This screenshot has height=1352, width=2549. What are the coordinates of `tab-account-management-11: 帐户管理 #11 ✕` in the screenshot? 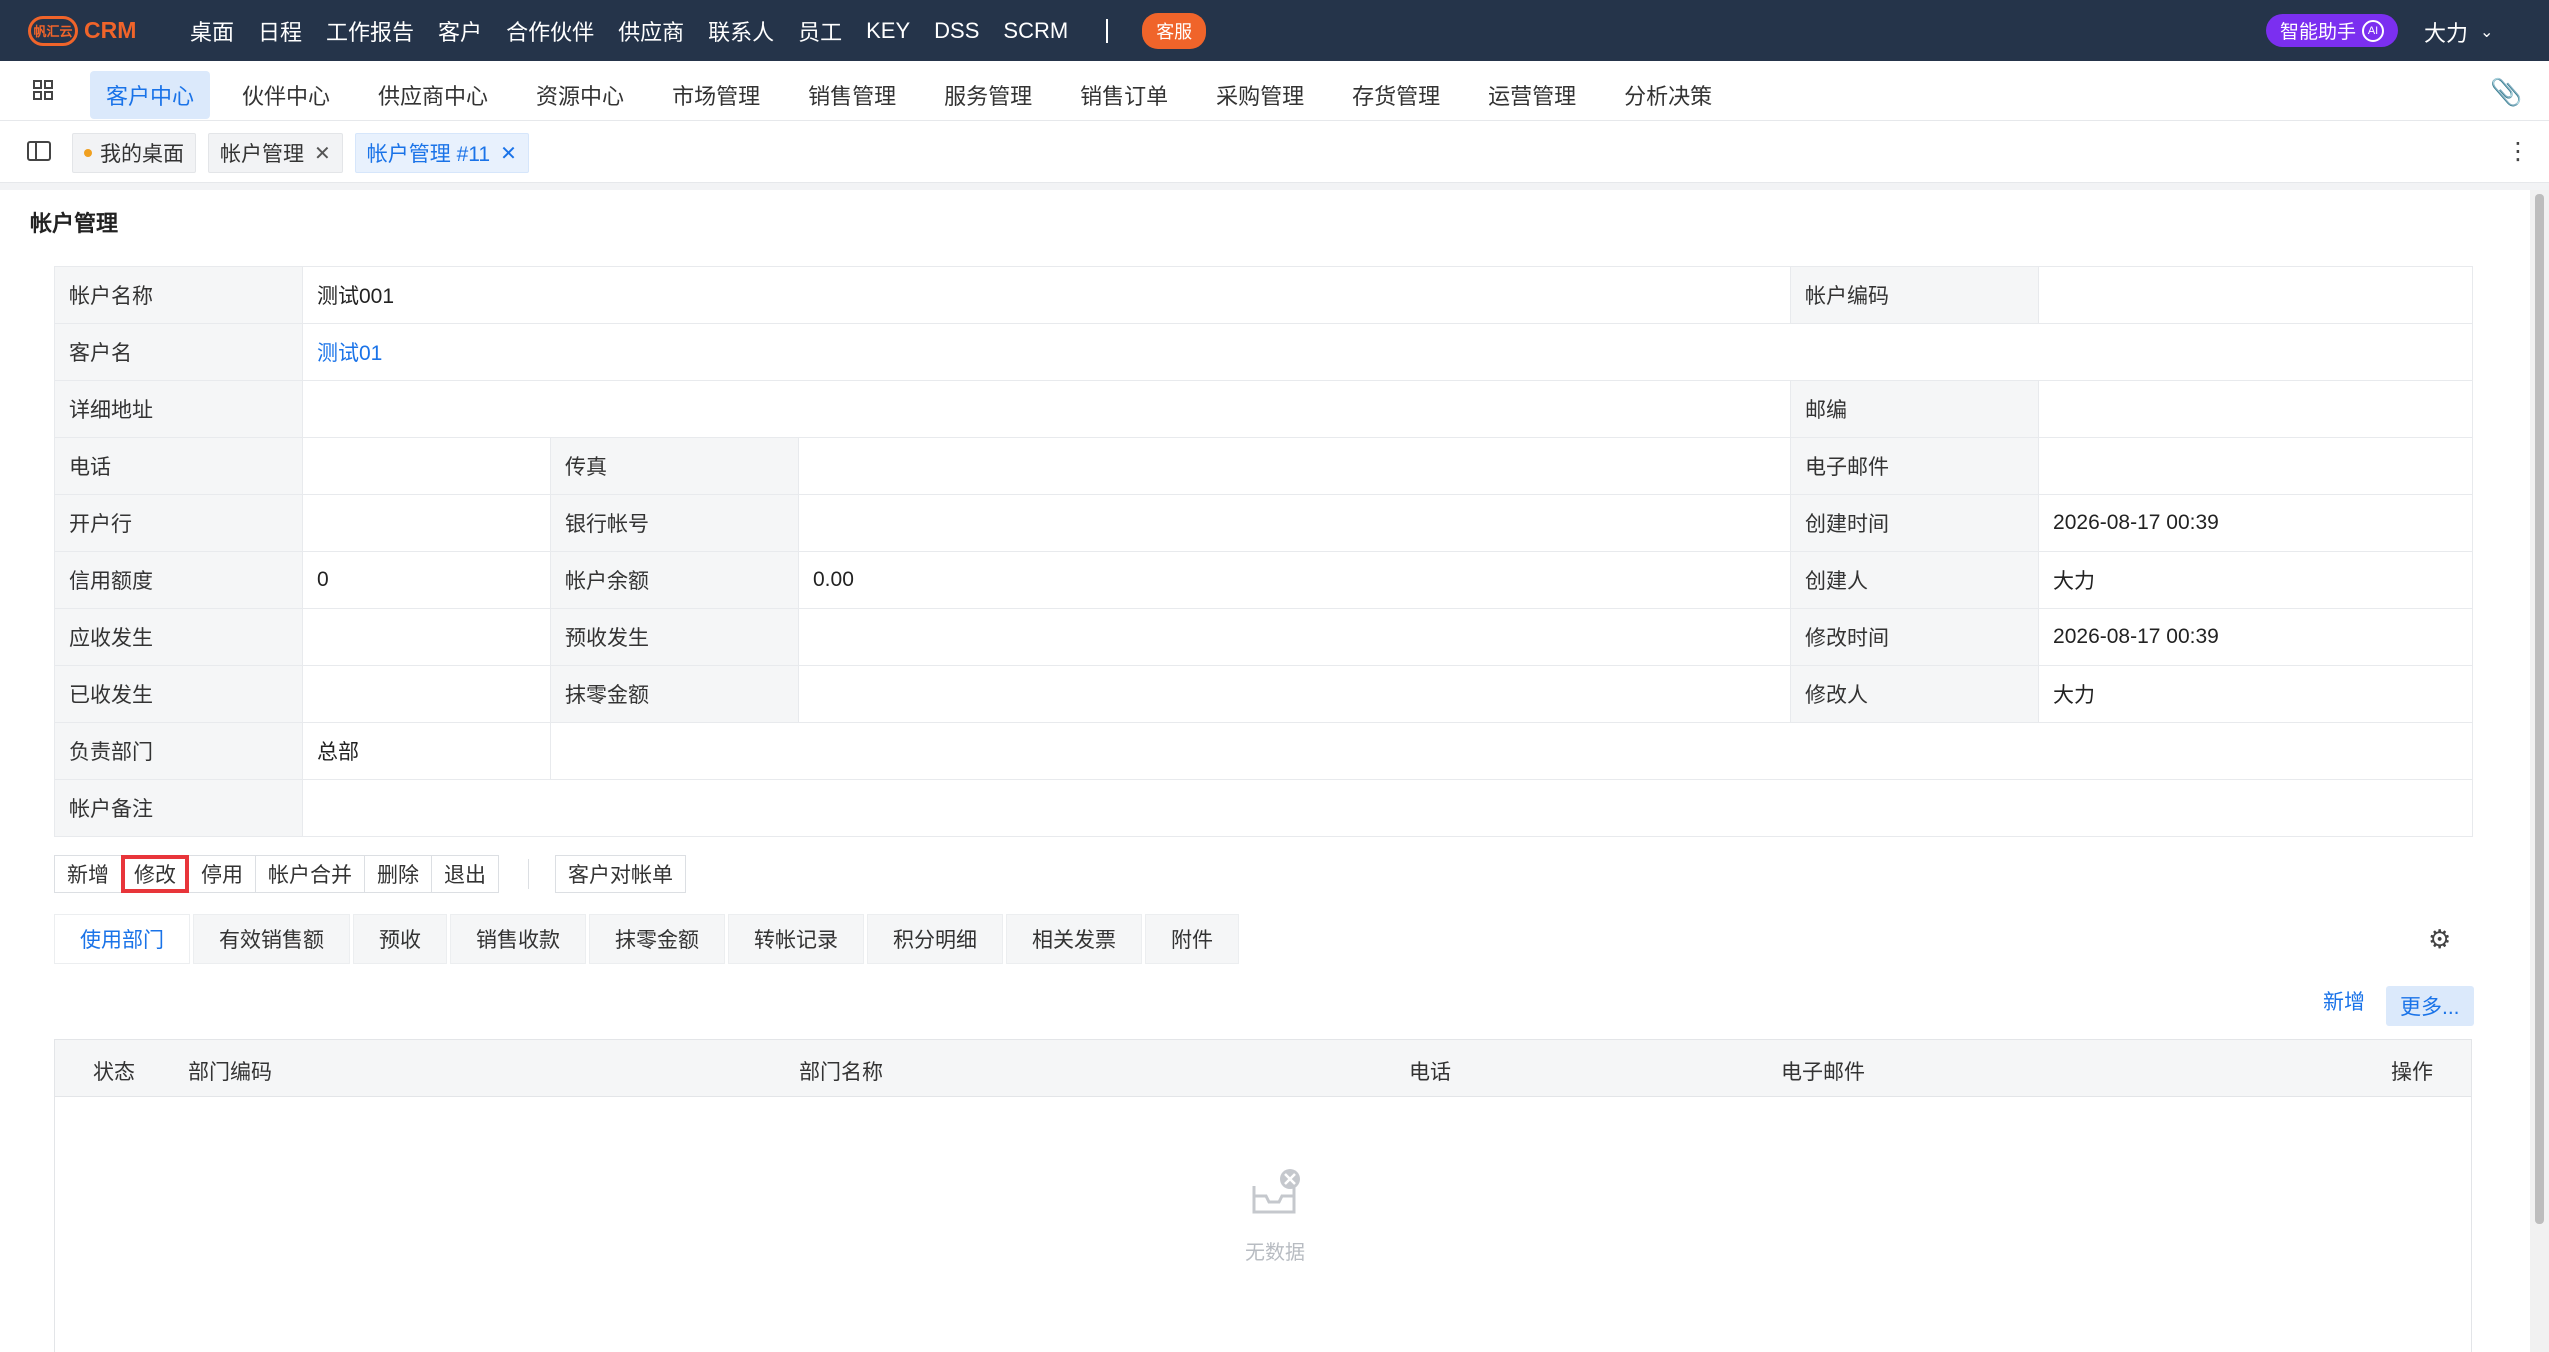 It's located at (441, 153).